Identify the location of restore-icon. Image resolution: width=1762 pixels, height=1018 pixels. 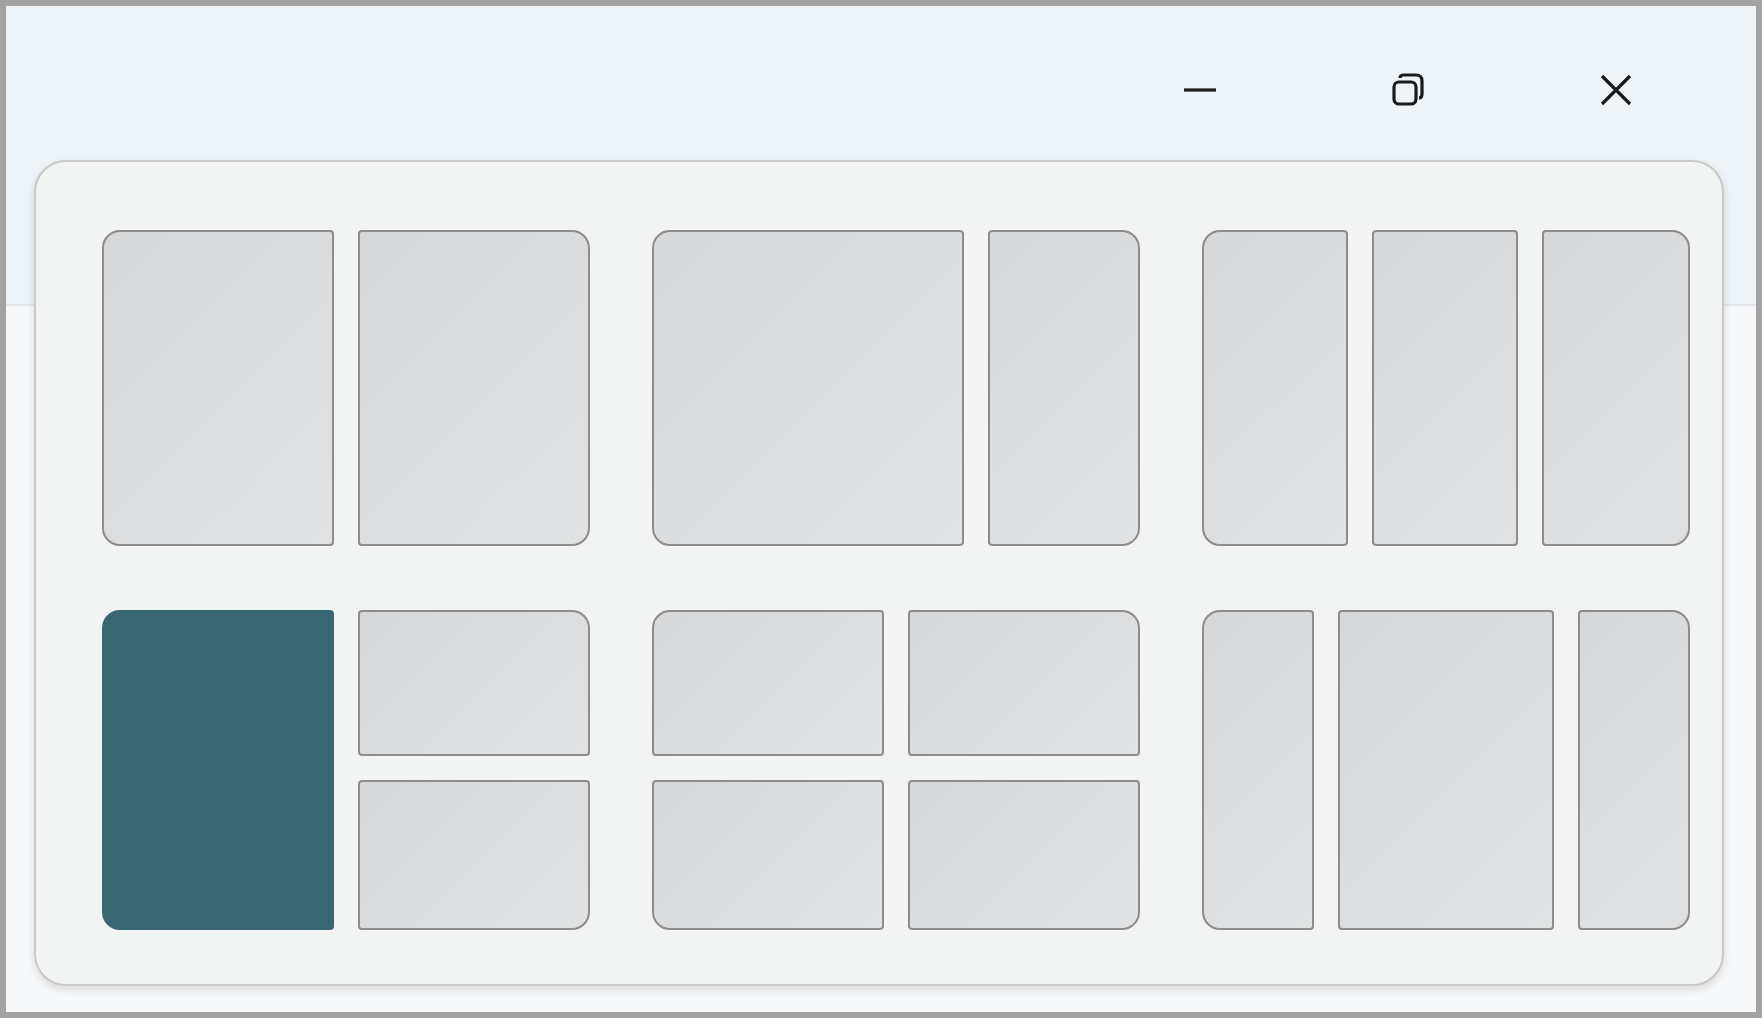
(1408, 90).